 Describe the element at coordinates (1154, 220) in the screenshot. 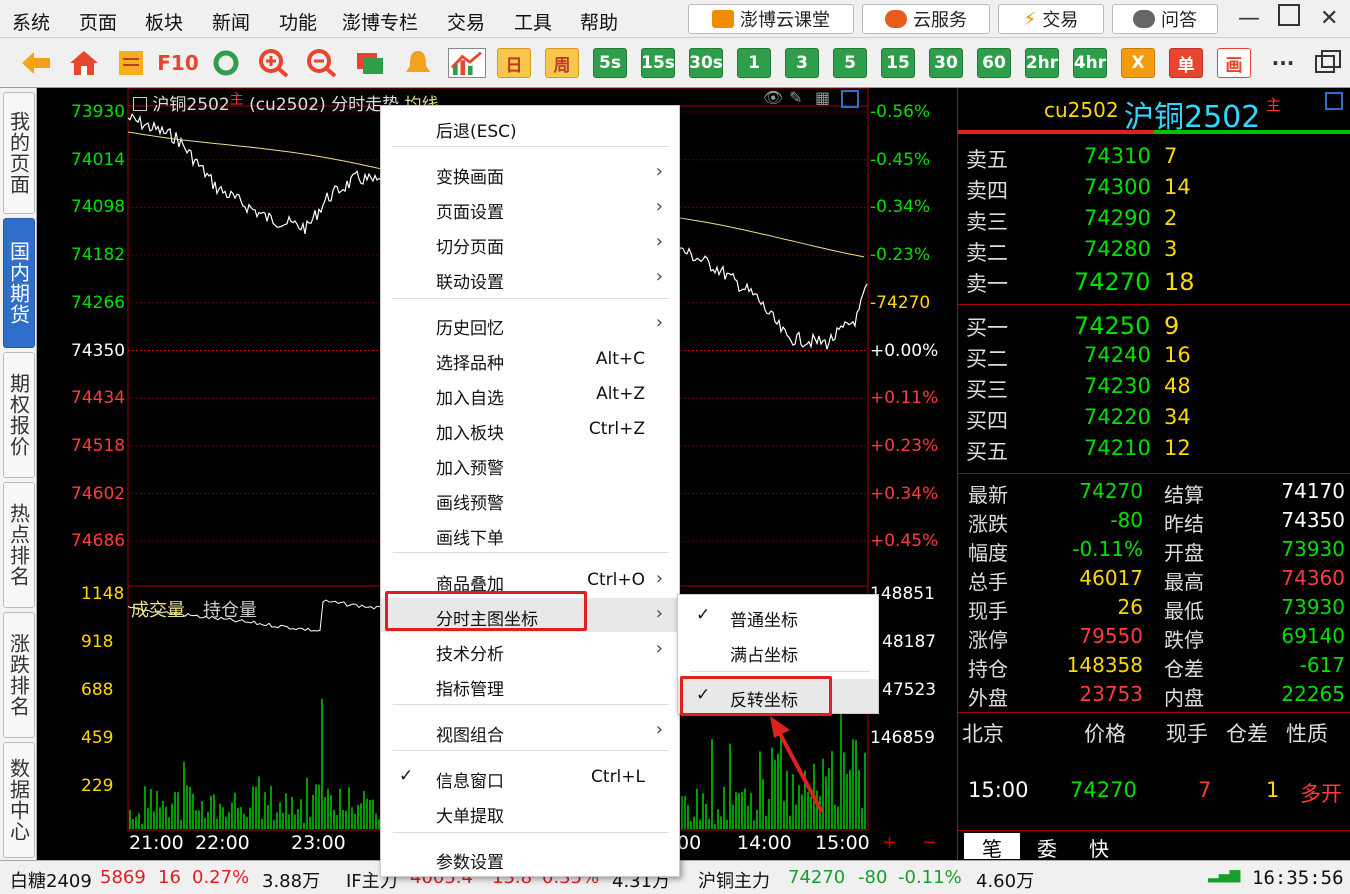

I see `ask-row: 卖三 74290 2` at that location.